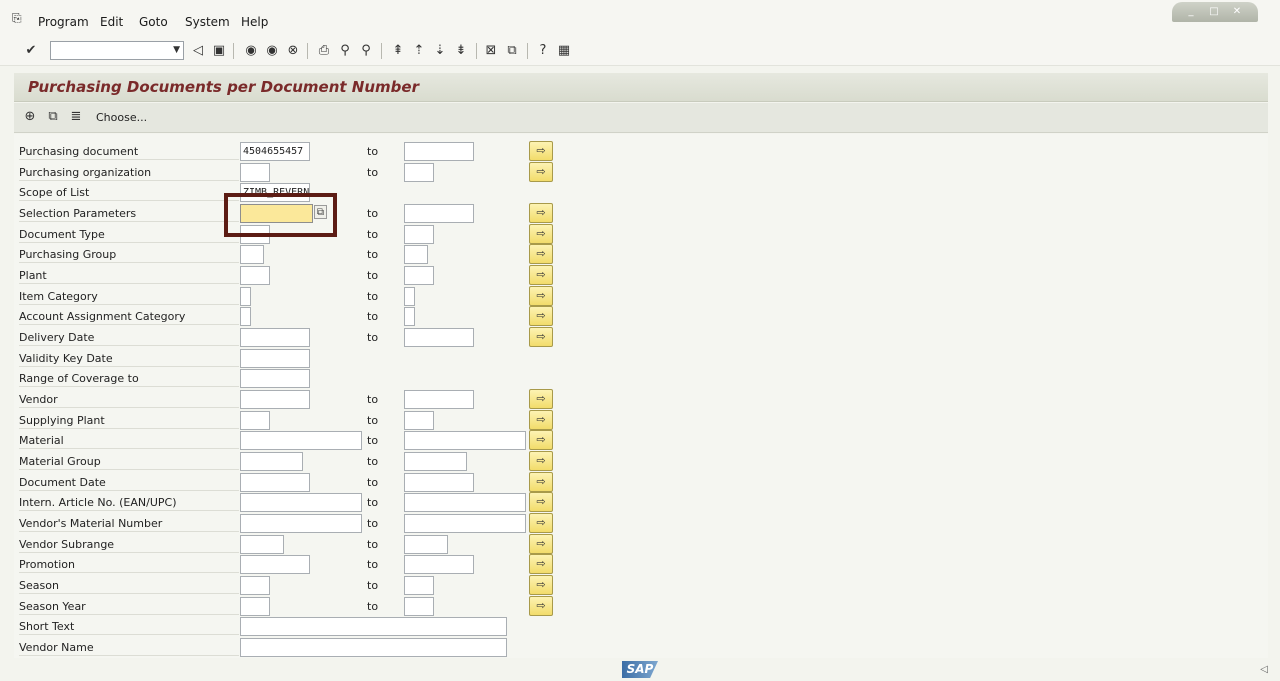  Describe the element at coordinates (176, 50) in the screenshot. I see `chevron-down-icon: ▼` at that location.